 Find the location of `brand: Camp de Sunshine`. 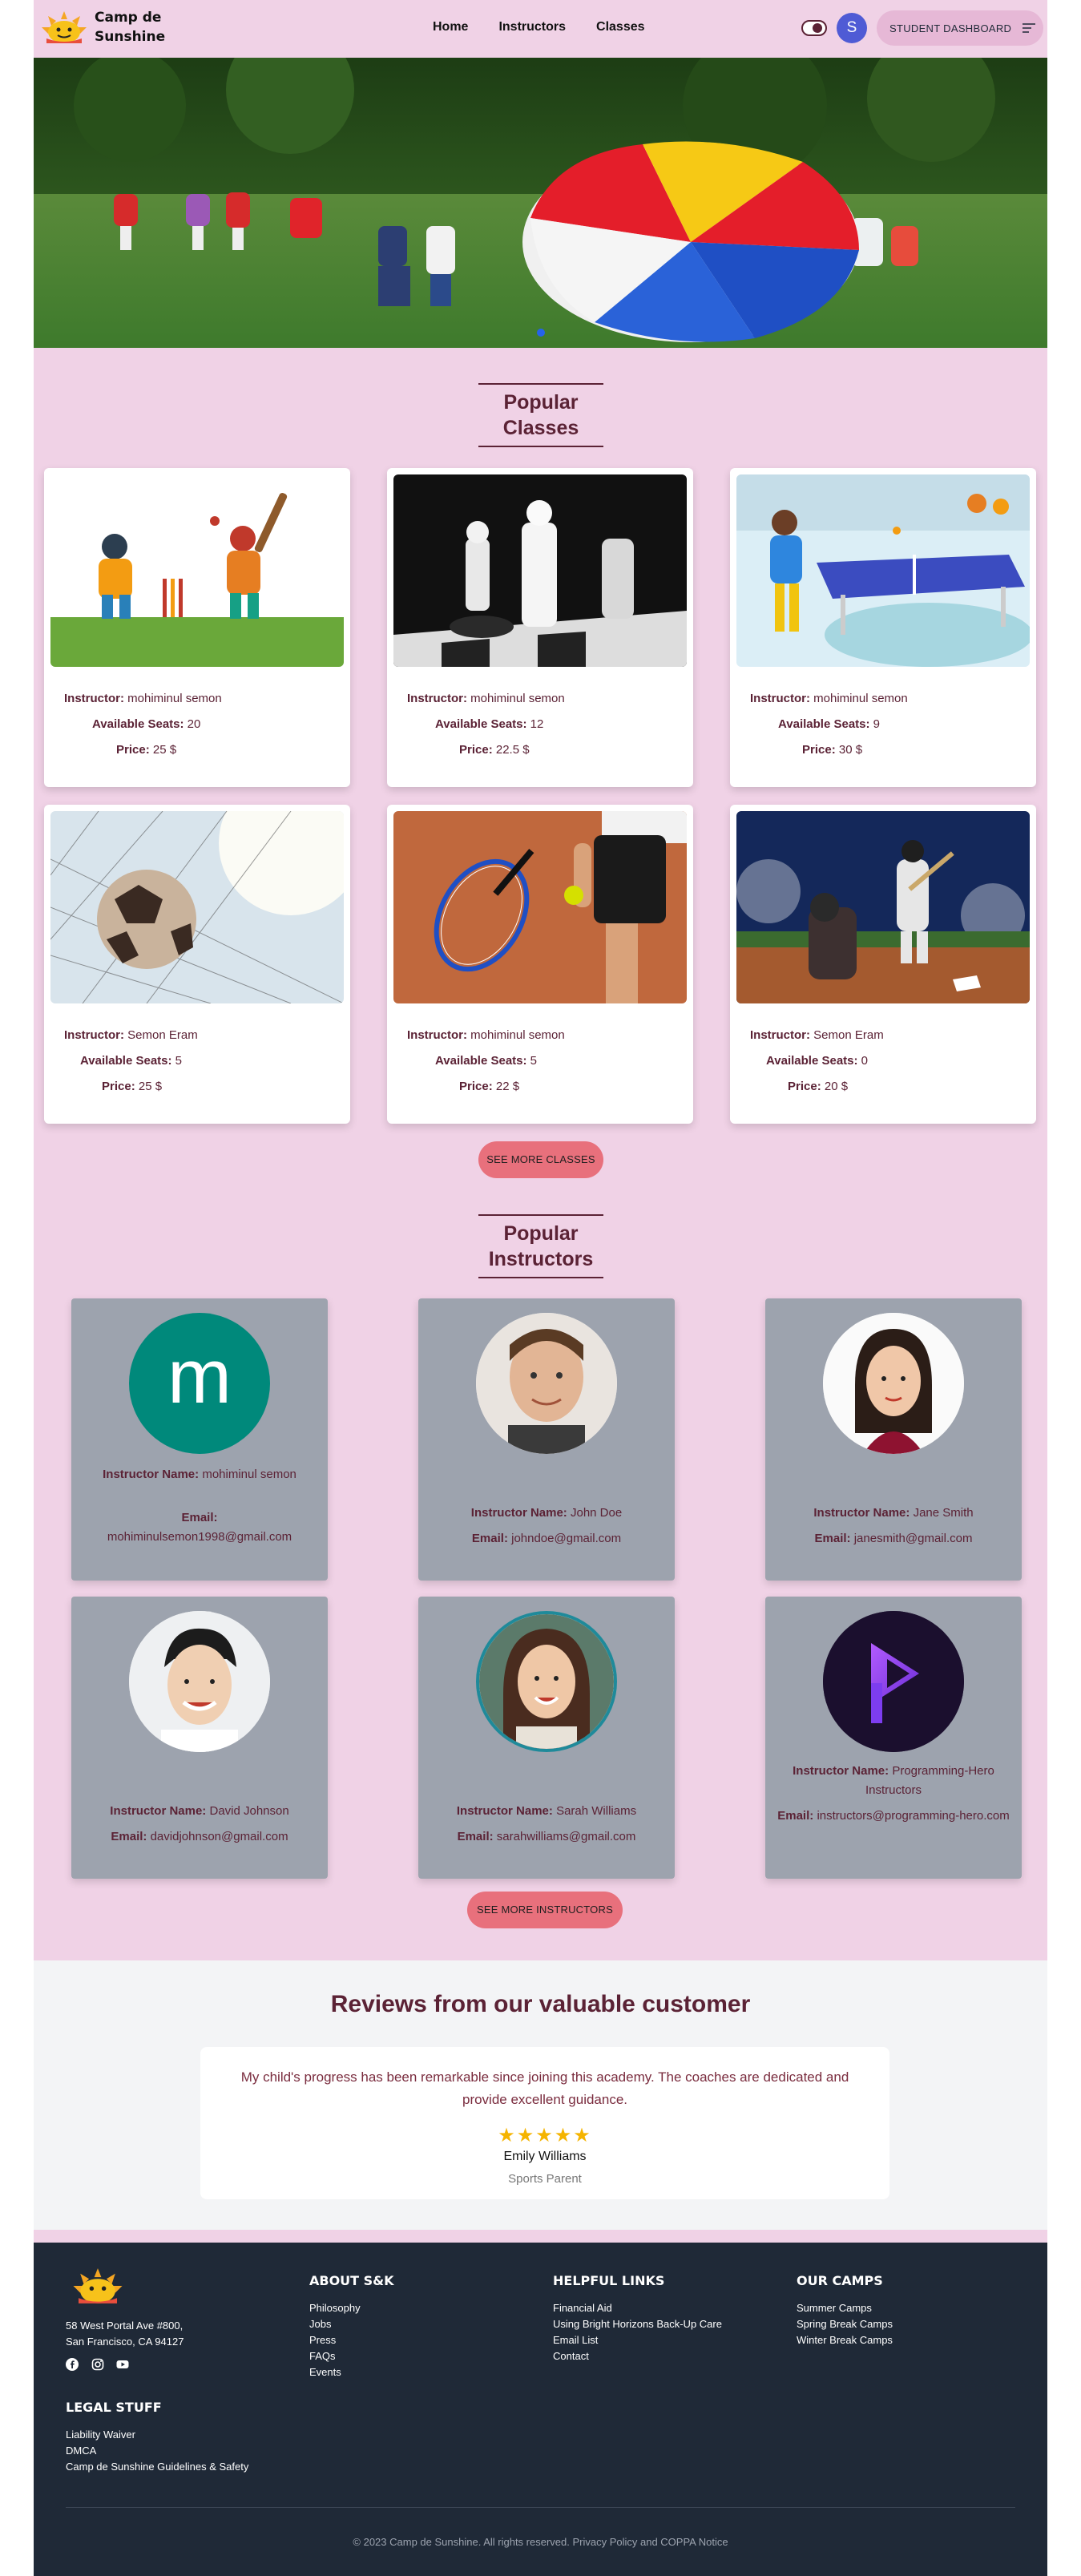

brand: Camp de Sunshine is located at coordinates (104, 27).